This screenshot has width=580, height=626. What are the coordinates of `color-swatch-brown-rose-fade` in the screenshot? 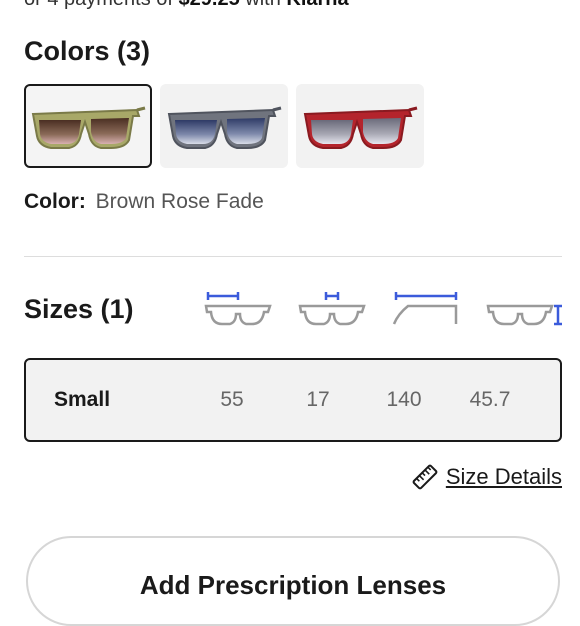 It's located at (88, 126).